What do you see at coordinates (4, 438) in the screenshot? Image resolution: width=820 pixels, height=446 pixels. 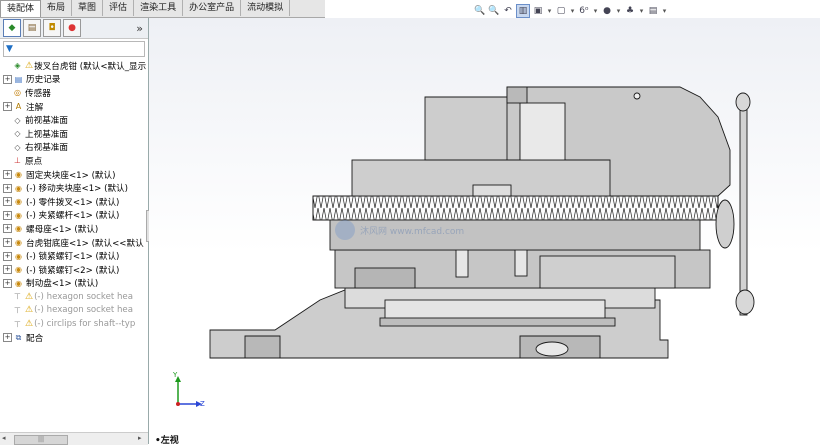 I see `scroll-left-icon: ◂` at bounding box center [4, 438].